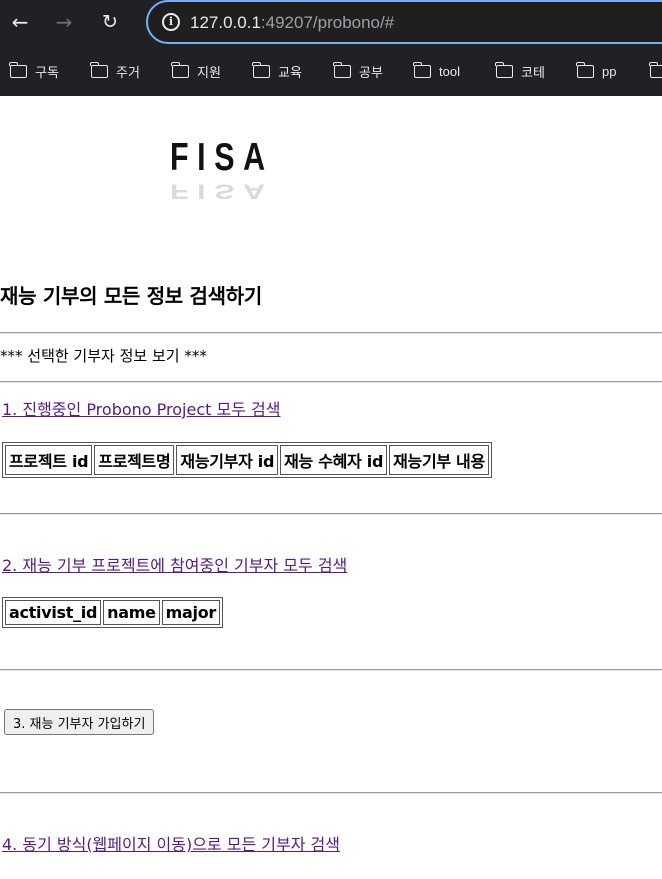 This screenshot has width=662, height=879. Describe the element at coordinates (371, 72) in the screenshot. I see `bookmark-label: 공부` at that location.